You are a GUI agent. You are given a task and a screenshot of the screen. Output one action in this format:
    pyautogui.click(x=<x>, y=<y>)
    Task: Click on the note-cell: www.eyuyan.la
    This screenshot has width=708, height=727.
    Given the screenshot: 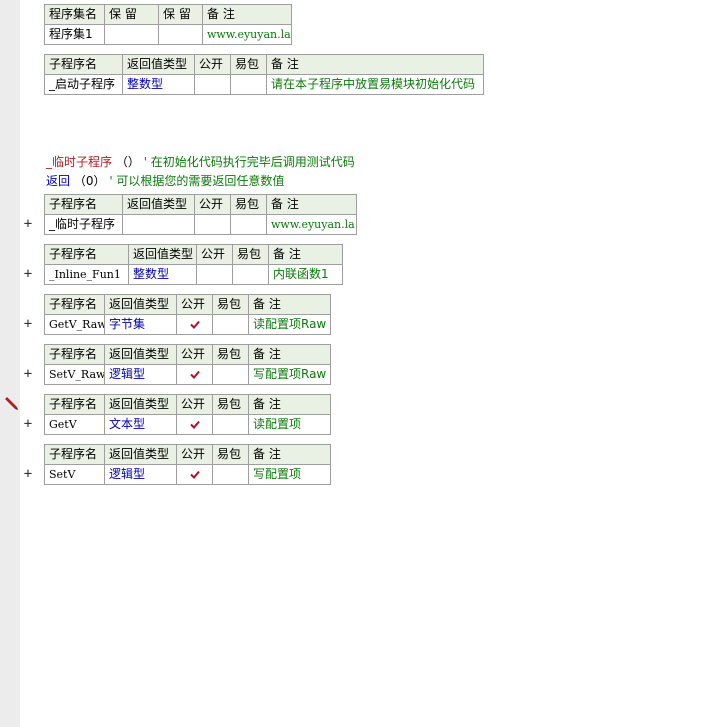 What is the action you would take?
    pyautogui.click(x=311, y=224)
    